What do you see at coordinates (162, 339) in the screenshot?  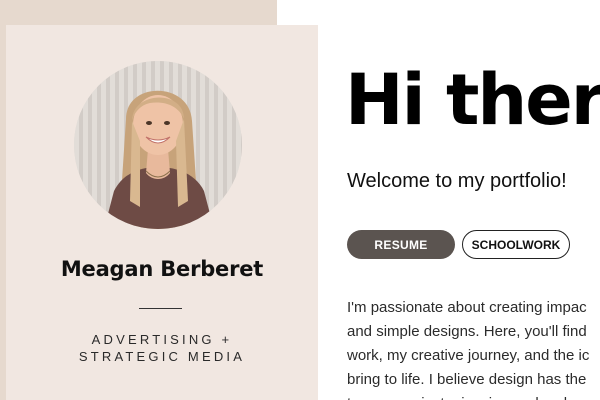 I see `profile-title-line-1: ADVERTISING +` at bounding box center [162, 339].